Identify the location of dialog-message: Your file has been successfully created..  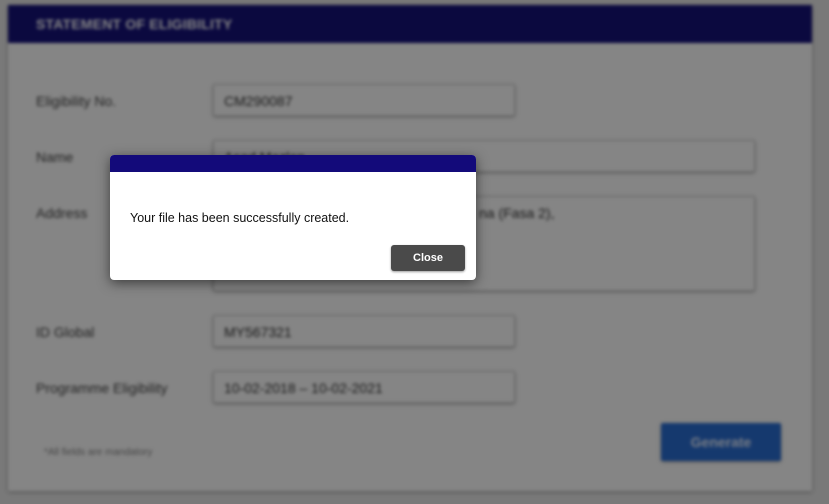
(240, 218).